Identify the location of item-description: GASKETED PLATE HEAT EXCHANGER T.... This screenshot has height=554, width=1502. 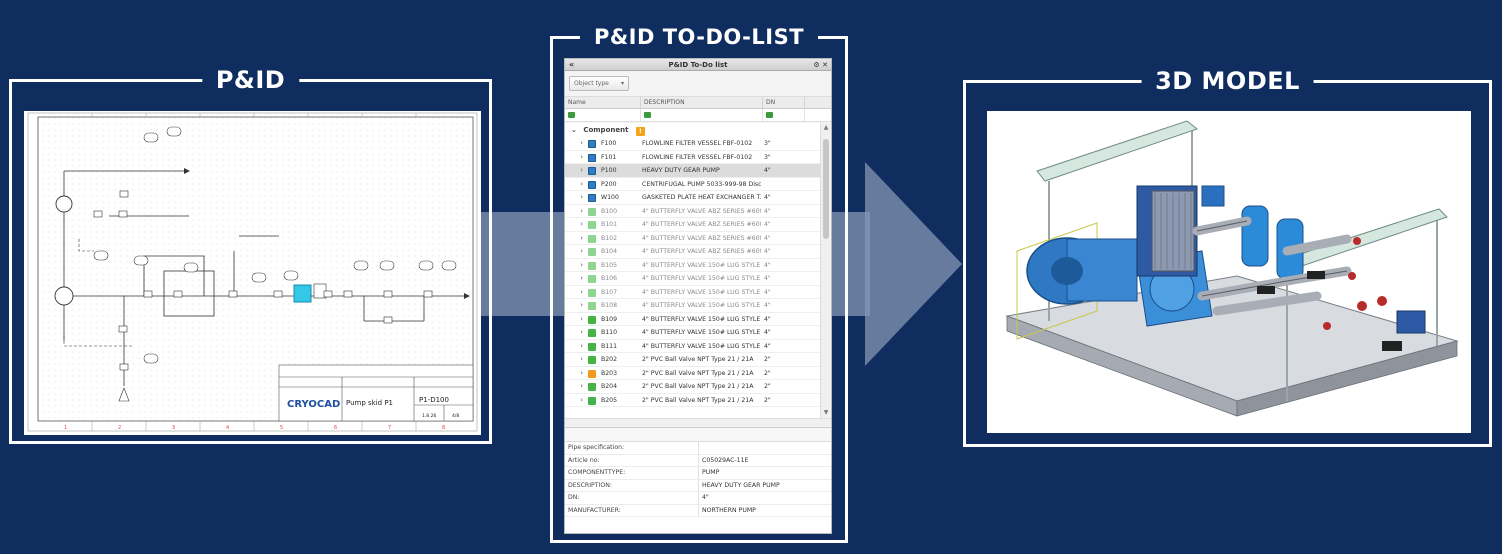
(701, 197).